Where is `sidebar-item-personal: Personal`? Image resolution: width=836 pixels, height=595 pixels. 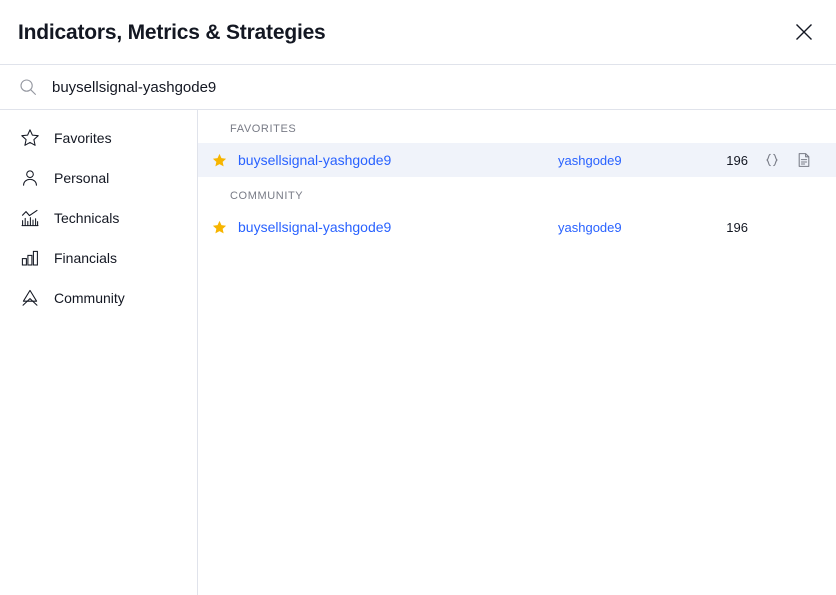 sidebar-item-personal: Personal is located at coordinates (98, 178).